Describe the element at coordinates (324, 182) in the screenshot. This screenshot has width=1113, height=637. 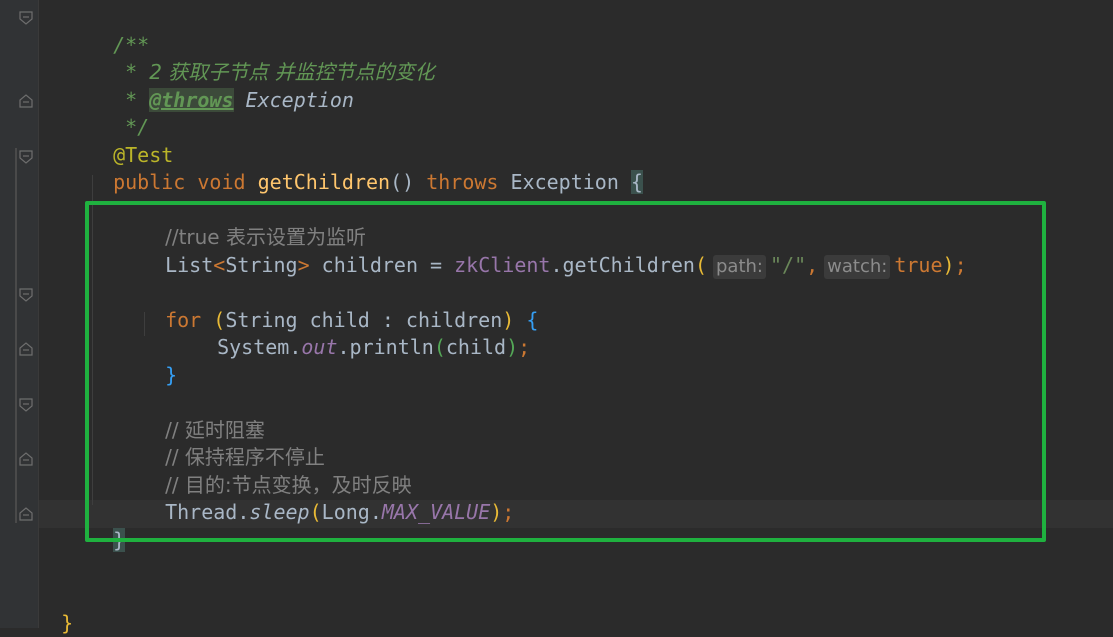
I see `method-name: getChildren` at that location.